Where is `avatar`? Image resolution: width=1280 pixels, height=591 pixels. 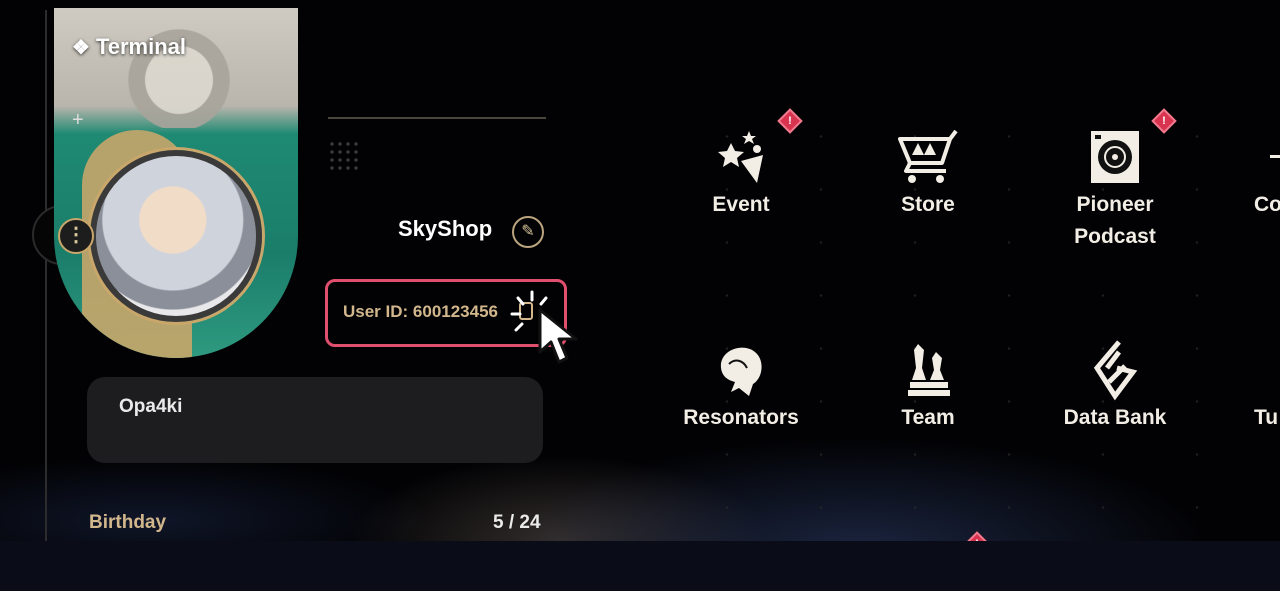 avatar is located at coordinates (176, 236).